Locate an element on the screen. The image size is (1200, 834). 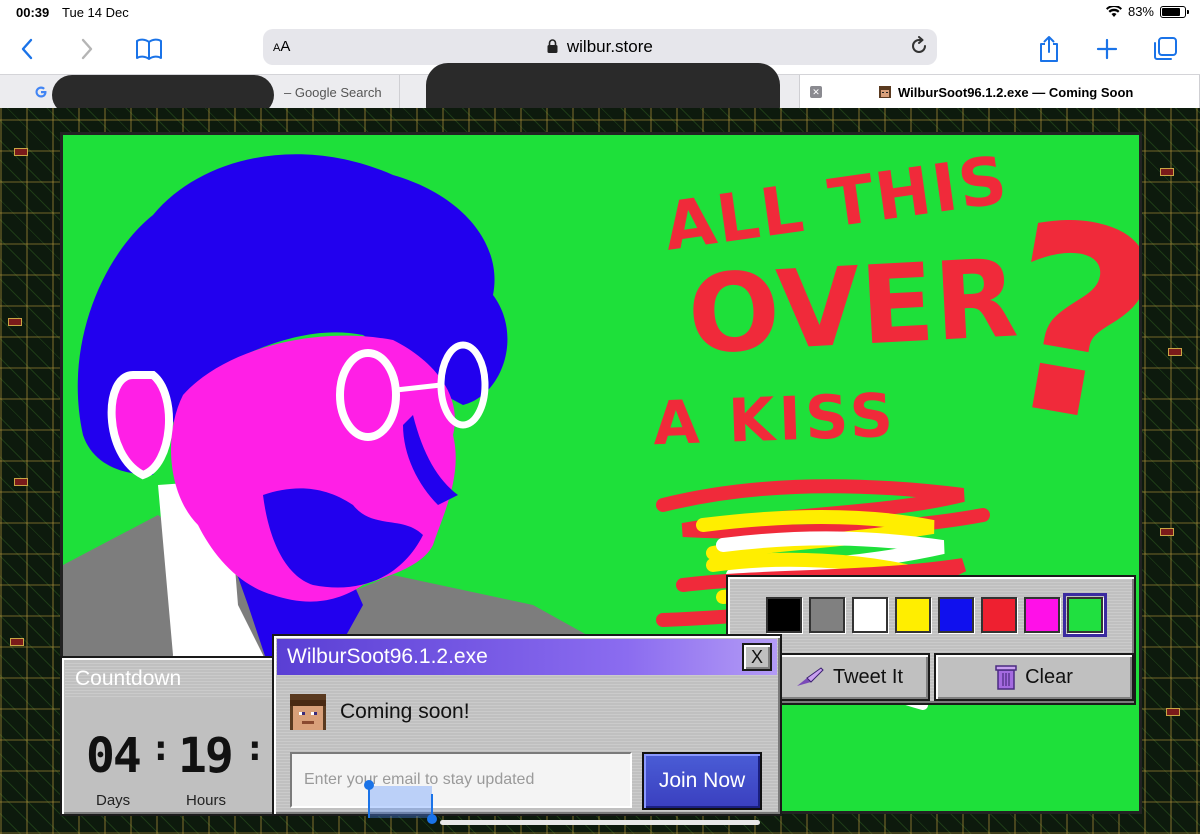
artwork-text-line-2: OVER is located at coordinates (852, 307).